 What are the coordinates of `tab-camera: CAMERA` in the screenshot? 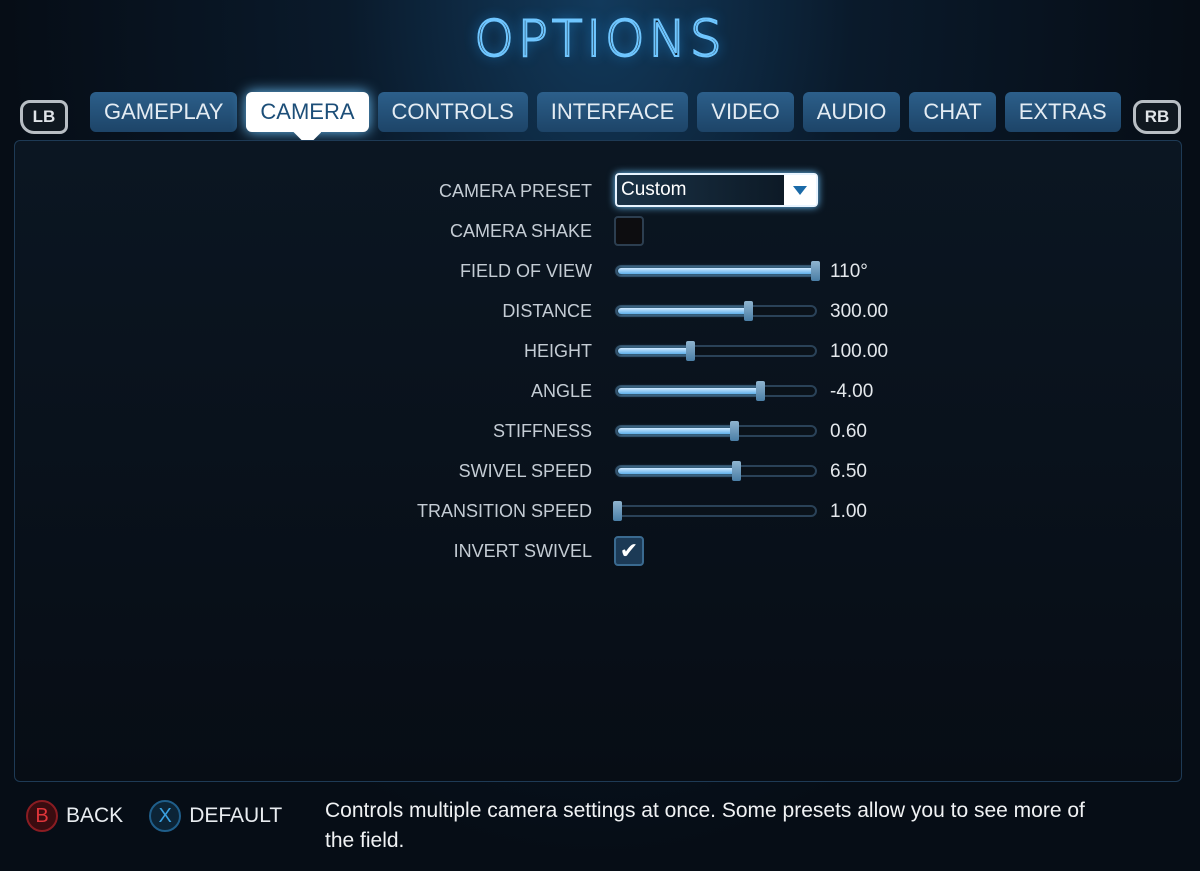 It's located at (307, 119).